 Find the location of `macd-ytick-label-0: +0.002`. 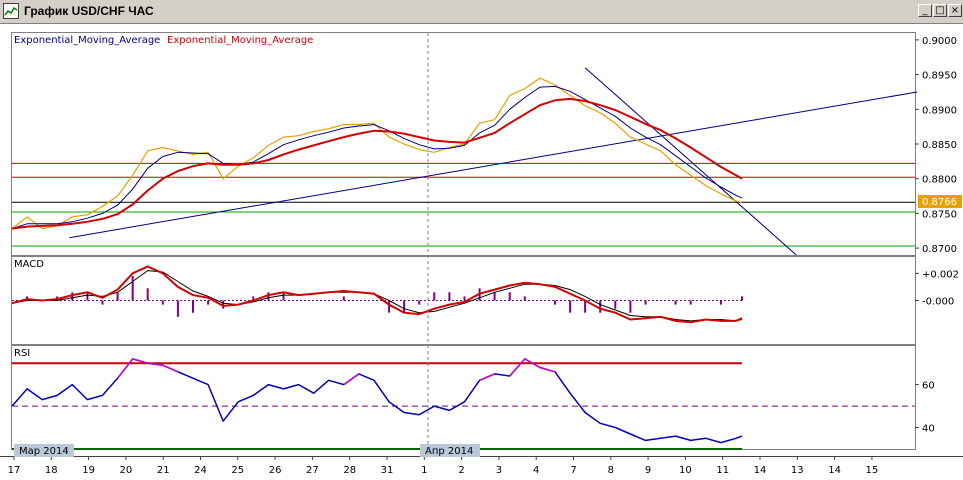

macd-ytick-label-0: +0.002 is located at coordinates (940, 274).